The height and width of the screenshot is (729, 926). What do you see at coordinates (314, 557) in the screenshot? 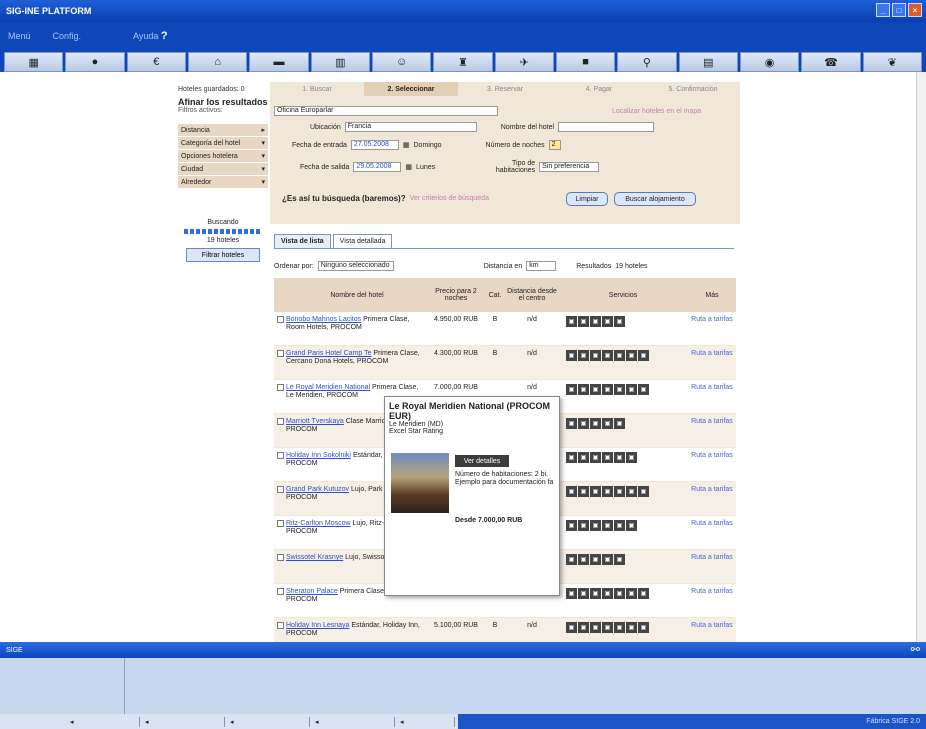
I see `hotel-link: Swissotel Krasnye` at bounding box center [314, 557].